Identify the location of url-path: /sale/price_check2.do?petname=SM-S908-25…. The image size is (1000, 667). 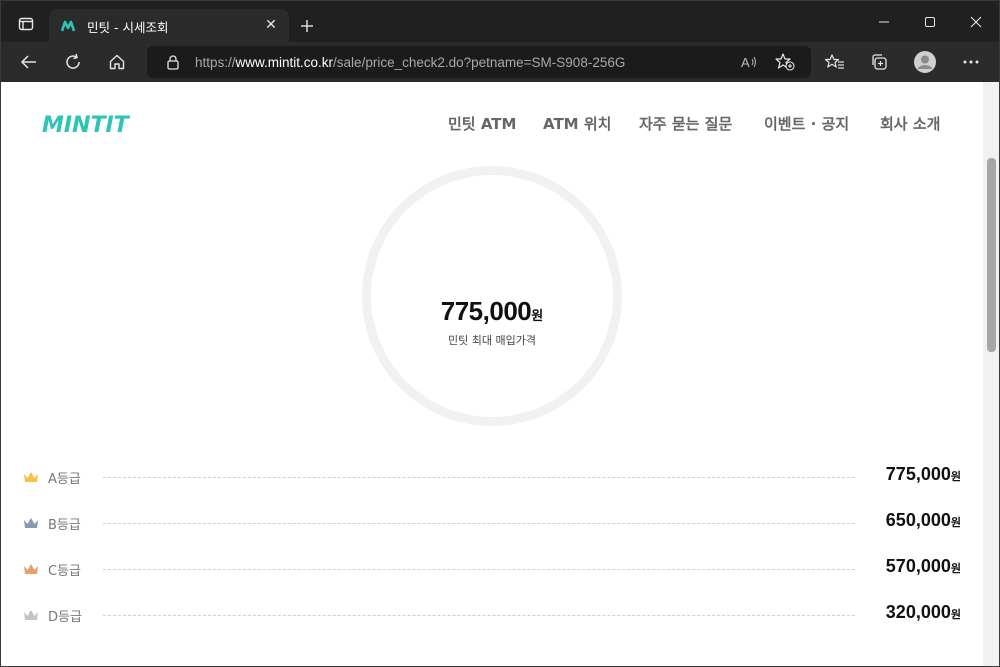
(479, 62).